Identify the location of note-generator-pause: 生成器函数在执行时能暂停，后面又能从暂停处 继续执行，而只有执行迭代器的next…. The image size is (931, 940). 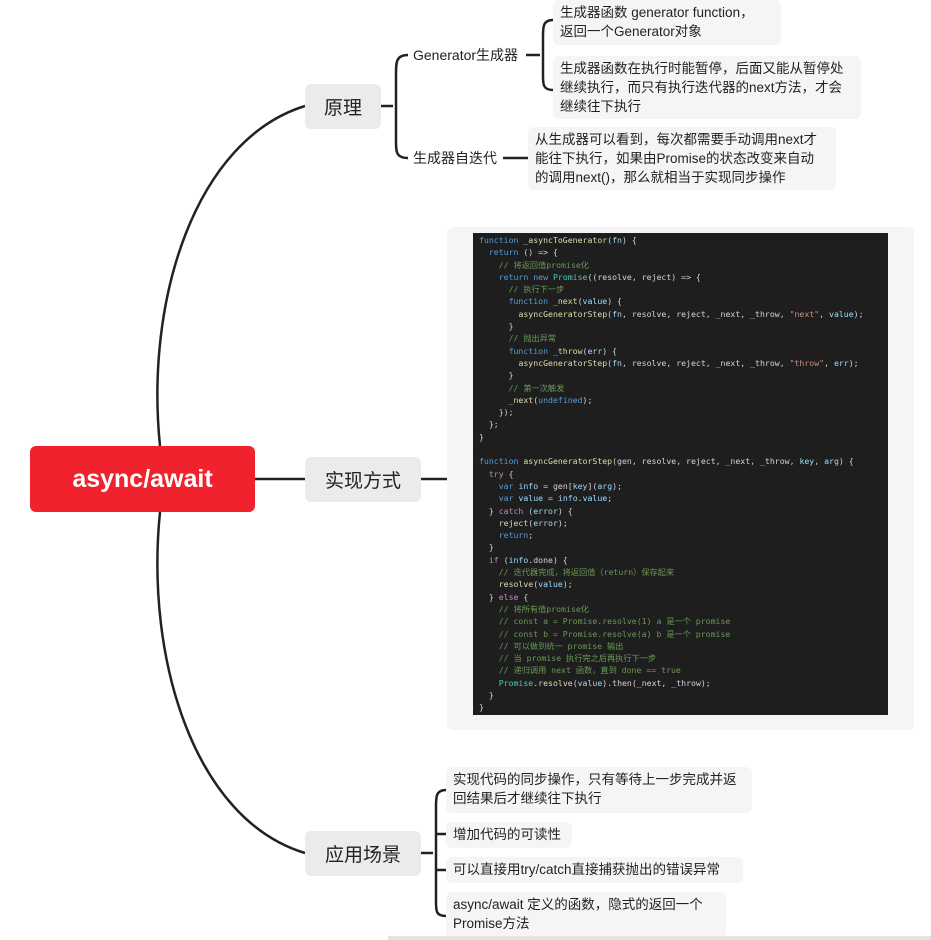
(707, 87).